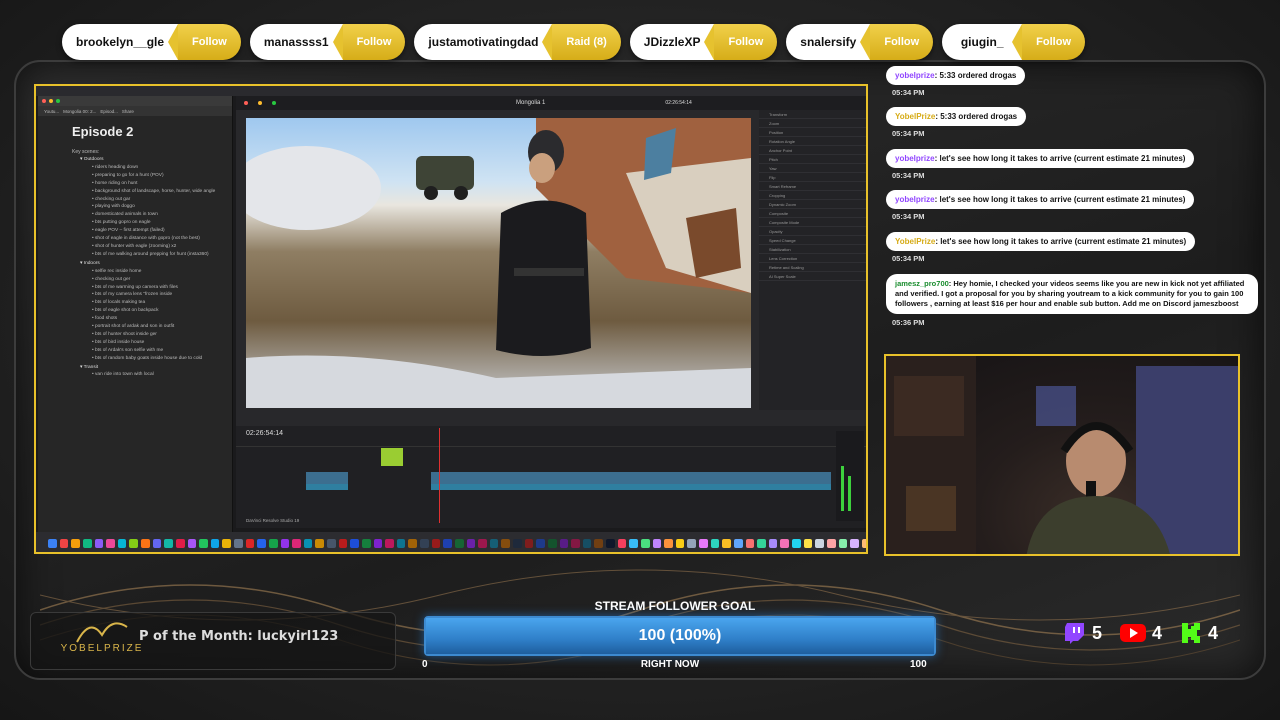 This screenshot has height=720, width=1280. I want to click on inspector-row: Rotation Angle, so click(812, 141).